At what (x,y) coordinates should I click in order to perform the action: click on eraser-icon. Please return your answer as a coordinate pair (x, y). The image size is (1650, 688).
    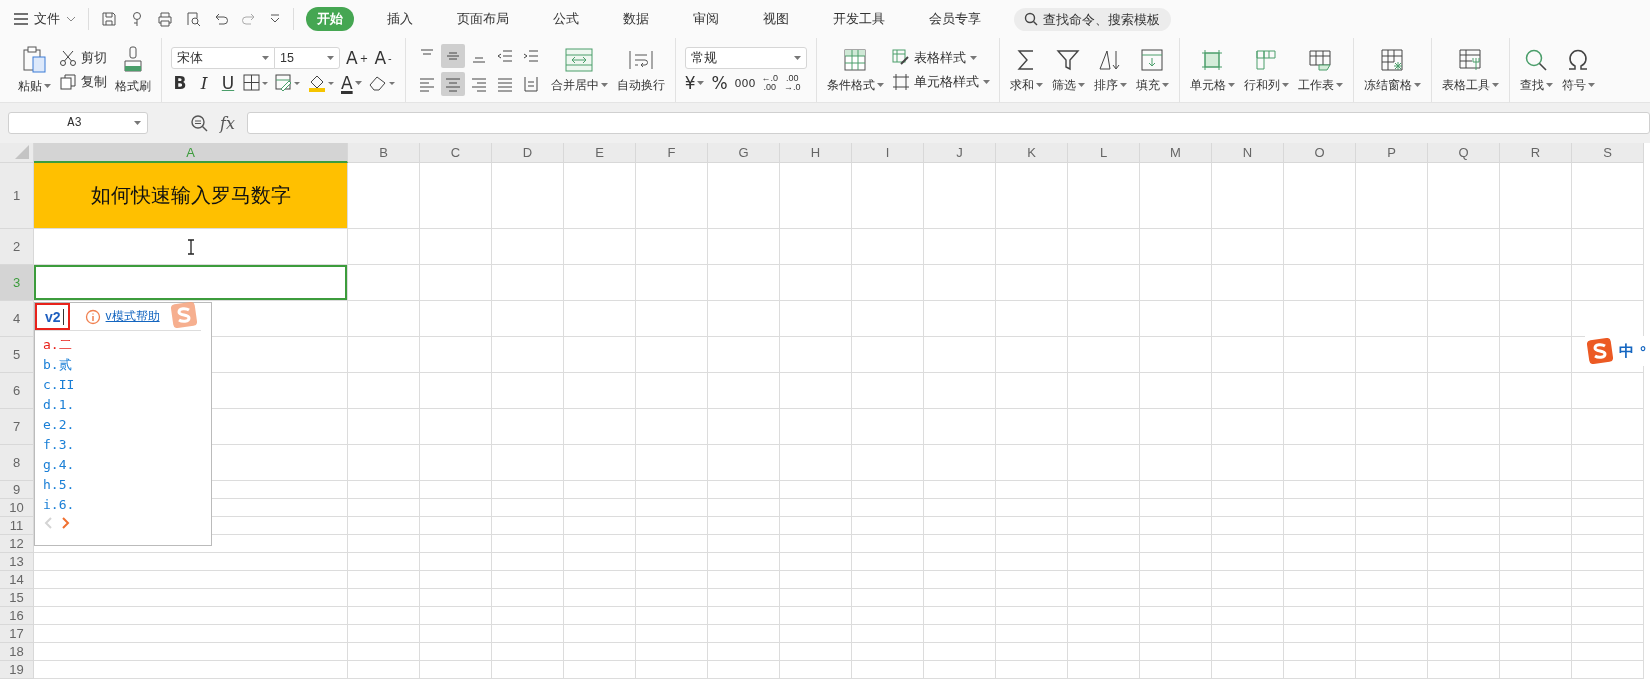
    Looking at the image, I should click on (381, 83).